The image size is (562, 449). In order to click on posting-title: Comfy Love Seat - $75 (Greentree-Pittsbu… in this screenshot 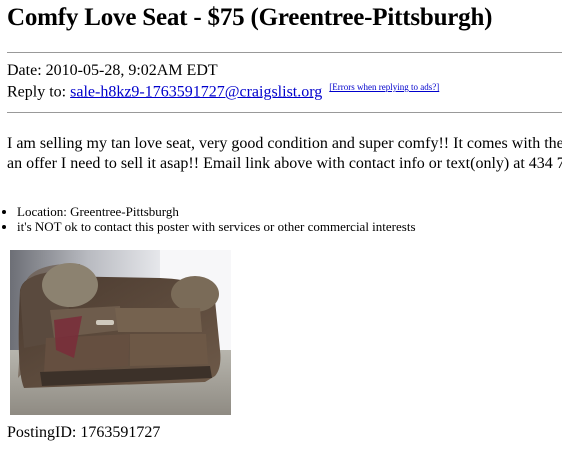, I will do `click(250, 17)`.